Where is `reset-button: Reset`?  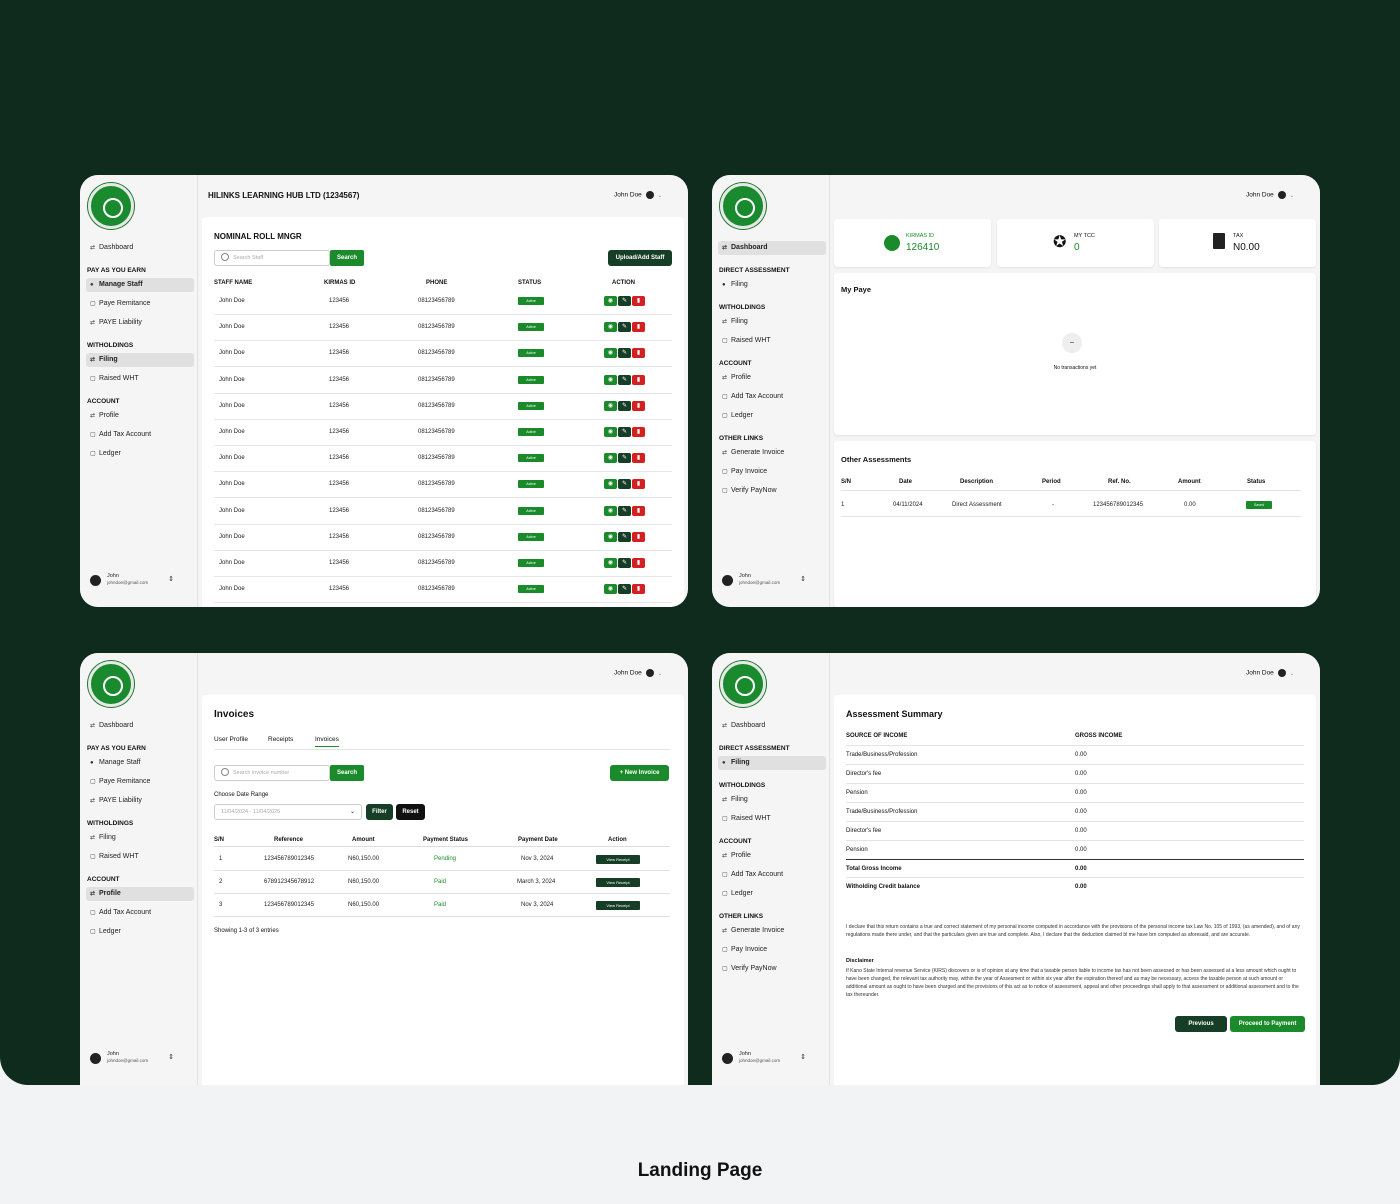
reset-button: Reset is located at coordinates (410, 812).